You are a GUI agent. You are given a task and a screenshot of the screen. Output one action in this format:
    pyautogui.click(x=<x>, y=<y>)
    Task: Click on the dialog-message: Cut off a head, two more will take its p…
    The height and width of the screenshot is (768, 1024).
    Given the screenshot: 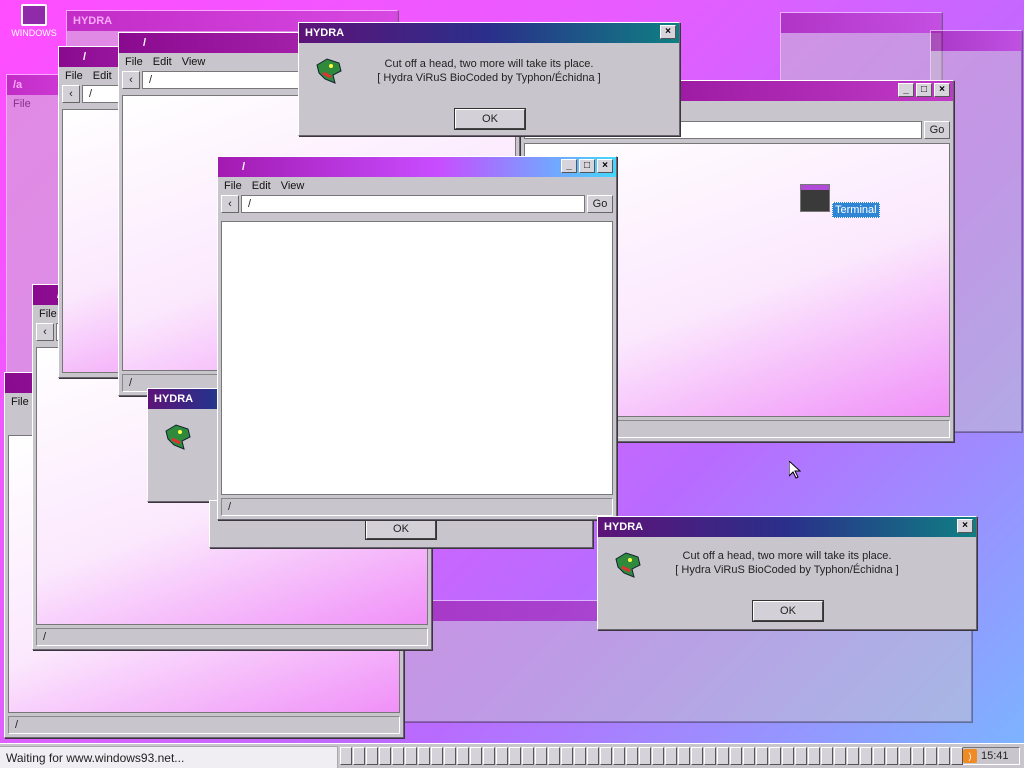 What is the action you would take?
    pyautogui.click(x=489, y=71)
    